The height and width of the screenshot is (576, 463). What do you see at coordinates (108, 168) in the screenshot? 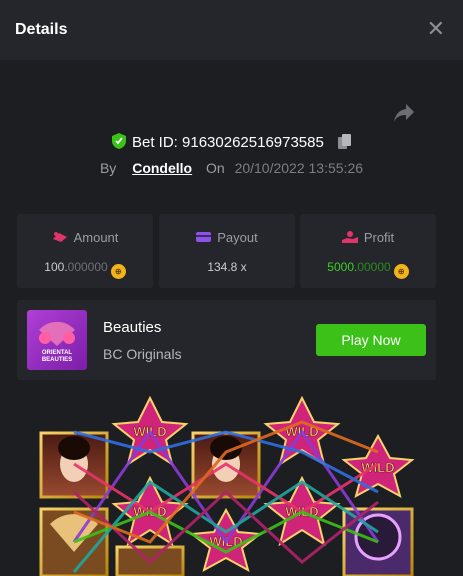
I see `by-label: By` at bounding box center [108, 168].